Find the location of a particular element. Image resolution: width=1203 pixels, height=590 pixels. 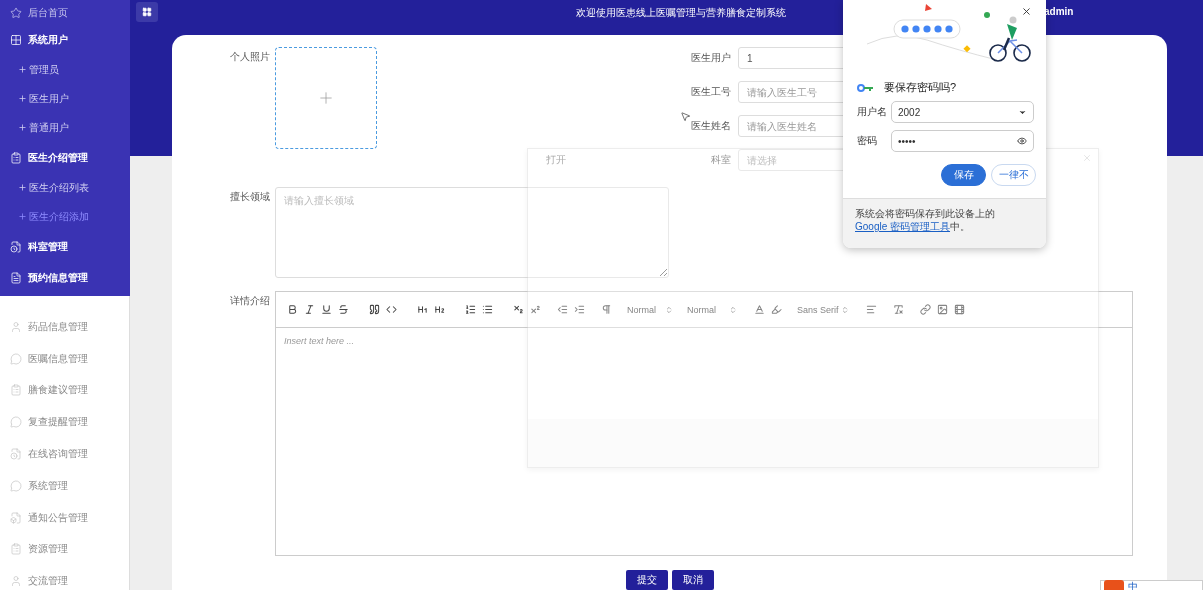

cancel-button: 取消 is located at coordinates (692, 580).